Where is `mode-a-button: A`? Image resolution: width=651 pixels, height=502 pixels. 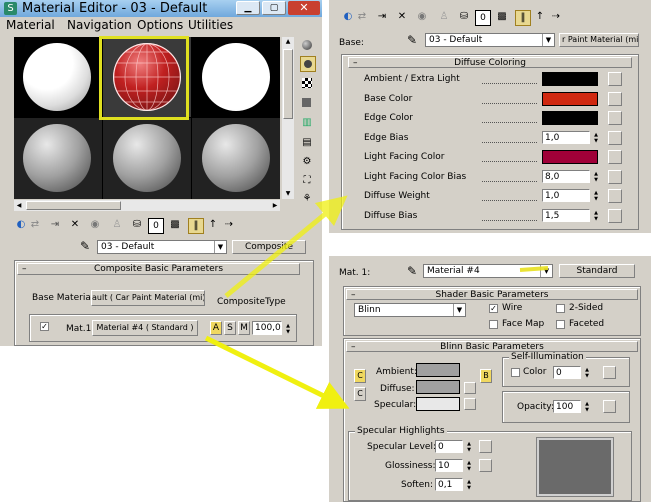 mode-a-button: A is located at coordinates (216, 328).